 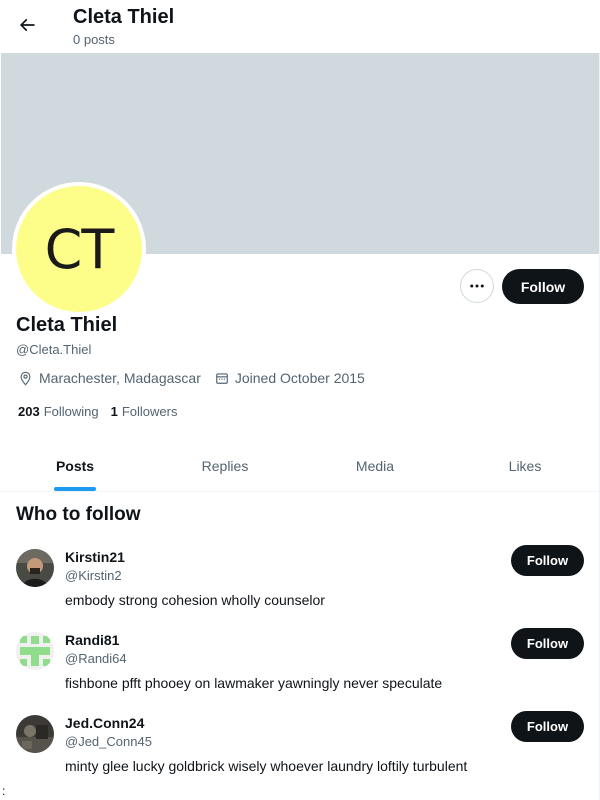 I want to click on profile-tabs: Posts Replies Media Likes, so click(x=300, y=466).